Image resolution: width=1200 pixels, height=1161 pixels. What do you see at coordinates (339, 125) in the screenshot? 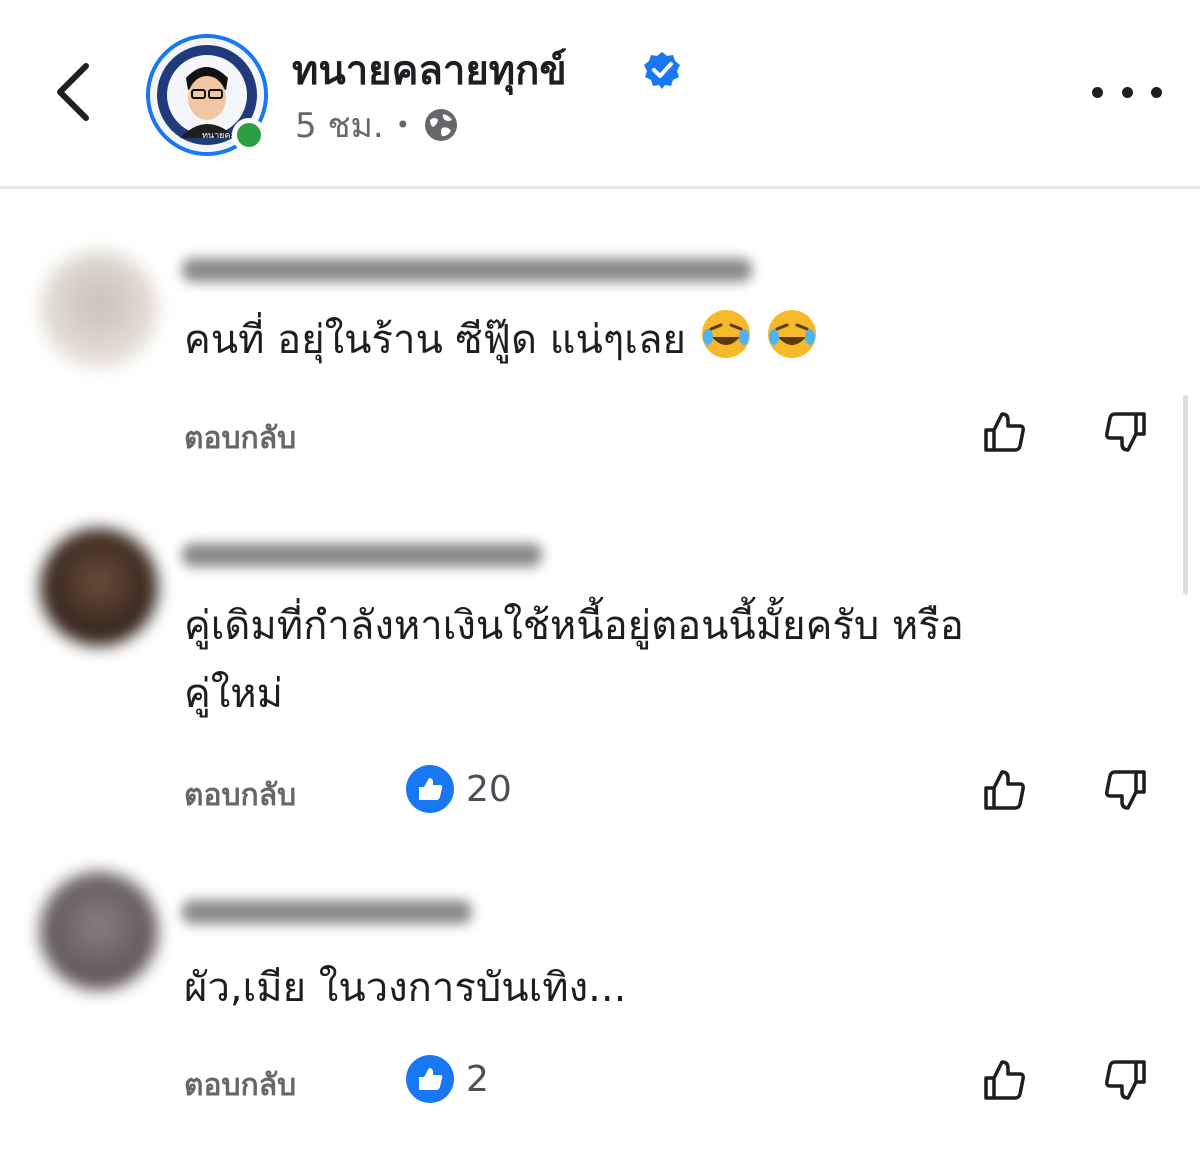
I see `post-time: 5 ชม.` at bounding box center [339, 125].